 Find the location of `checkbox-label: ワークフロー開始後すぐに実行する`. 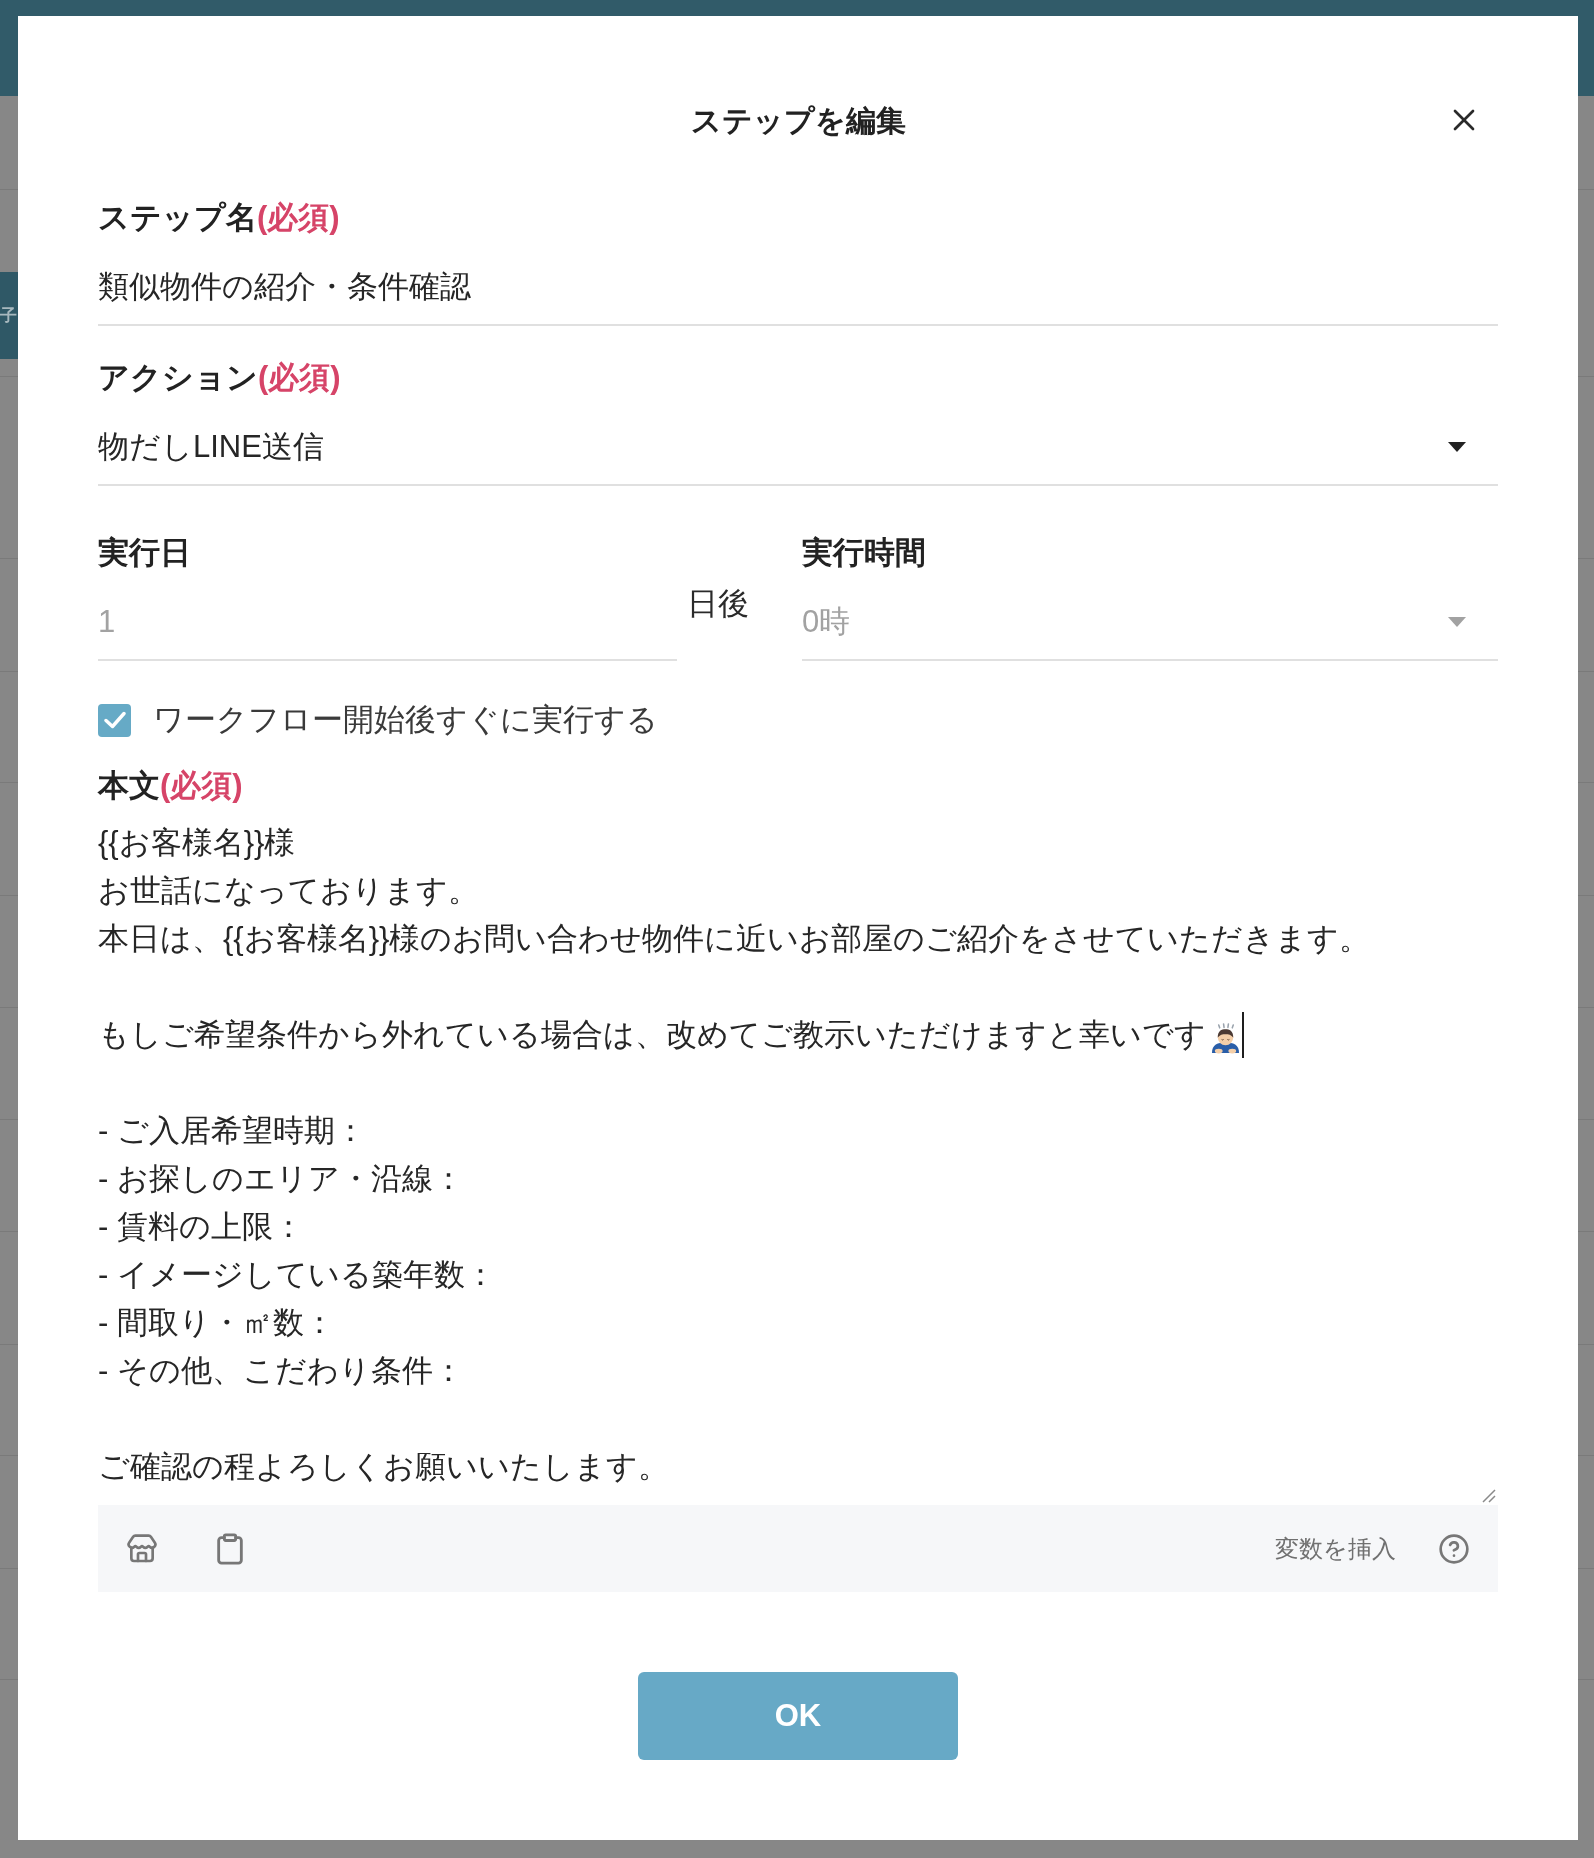

checkbox-label: ワークフロー開始後すぐに実行する is located at coordinates (405, 720).